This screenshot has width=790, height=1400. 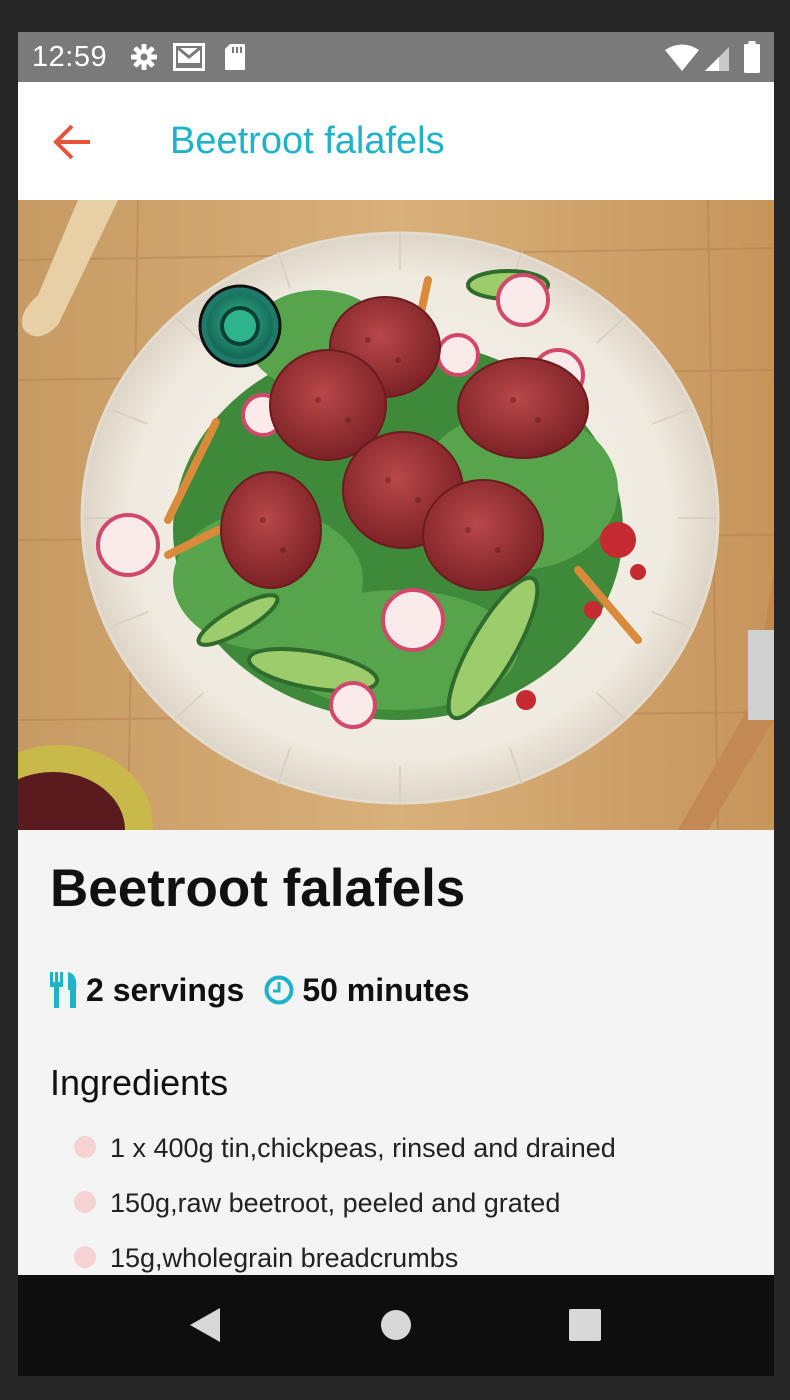 I want to click on signal-icon, so click(x=717, y=59).